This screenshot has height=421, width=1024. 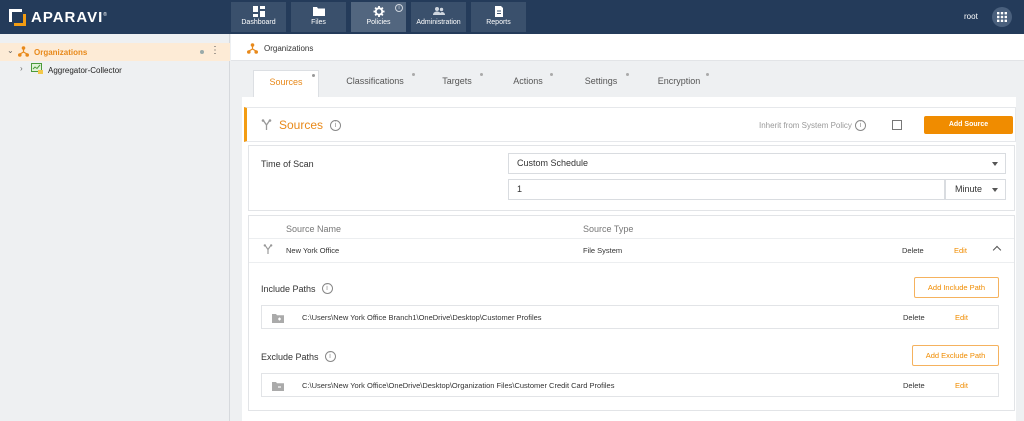 What do you see at coordinates (679, 81) in the screenshot?
I see `tab-label: Encryption` at bounding box center [679, 81].